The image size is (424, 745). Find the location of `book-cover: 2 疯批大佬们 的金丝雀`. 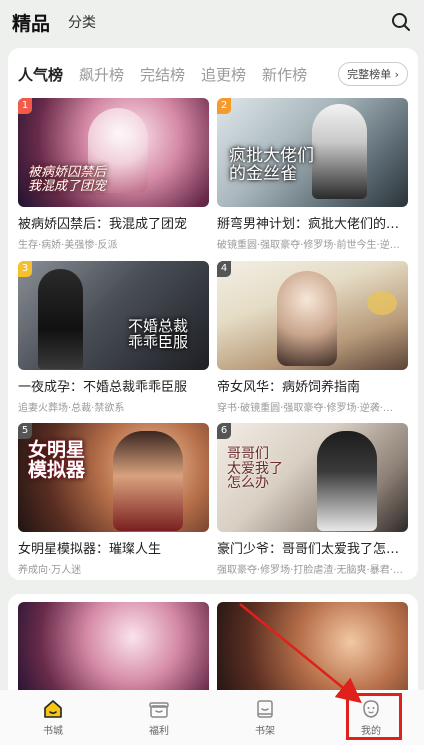

book-cover: 2 疯批大佬们 的金丝雀 is located at coordinates (312, 152).